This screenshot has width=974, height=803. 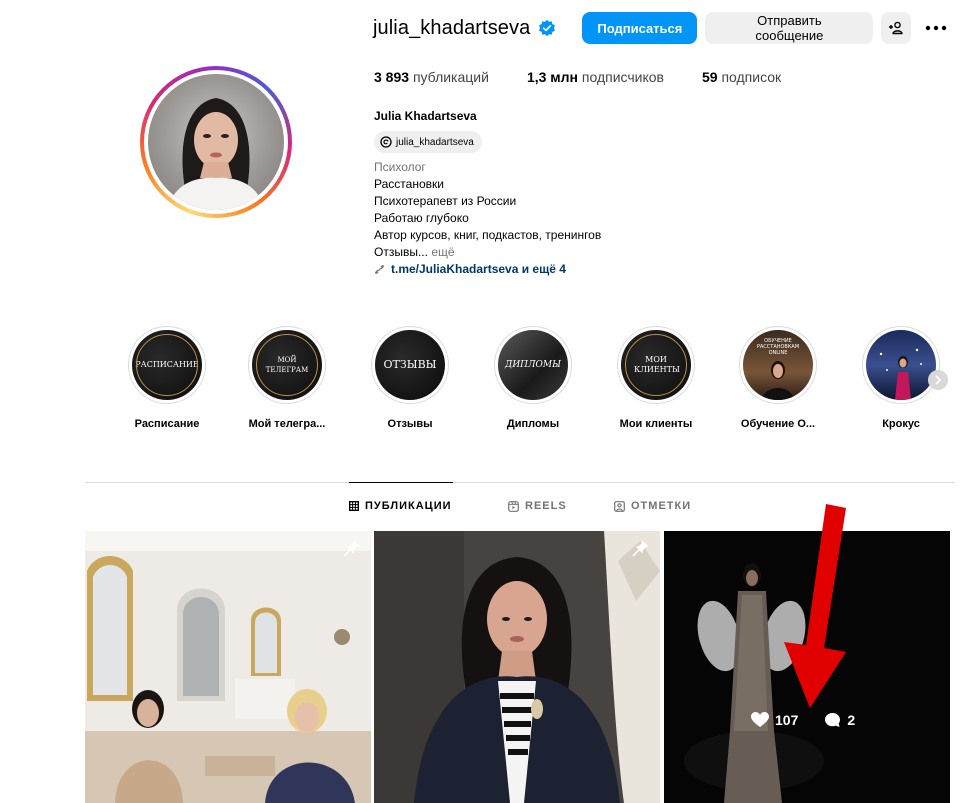 I want to click on tabs-divider, so click(x=520, y=482).